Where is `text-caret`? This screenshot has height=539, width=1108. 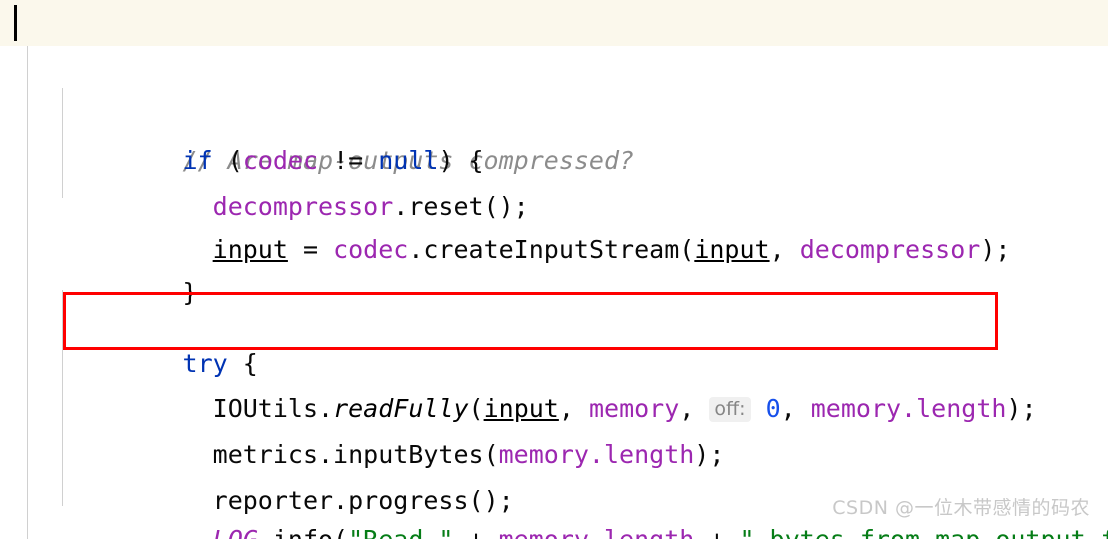 text-caret is located at coordinates (15, 23).